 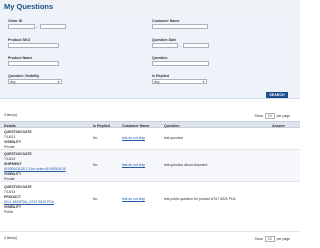 I want to click on pager-bottom: Show 10 per page, so click(x=272, y=239).